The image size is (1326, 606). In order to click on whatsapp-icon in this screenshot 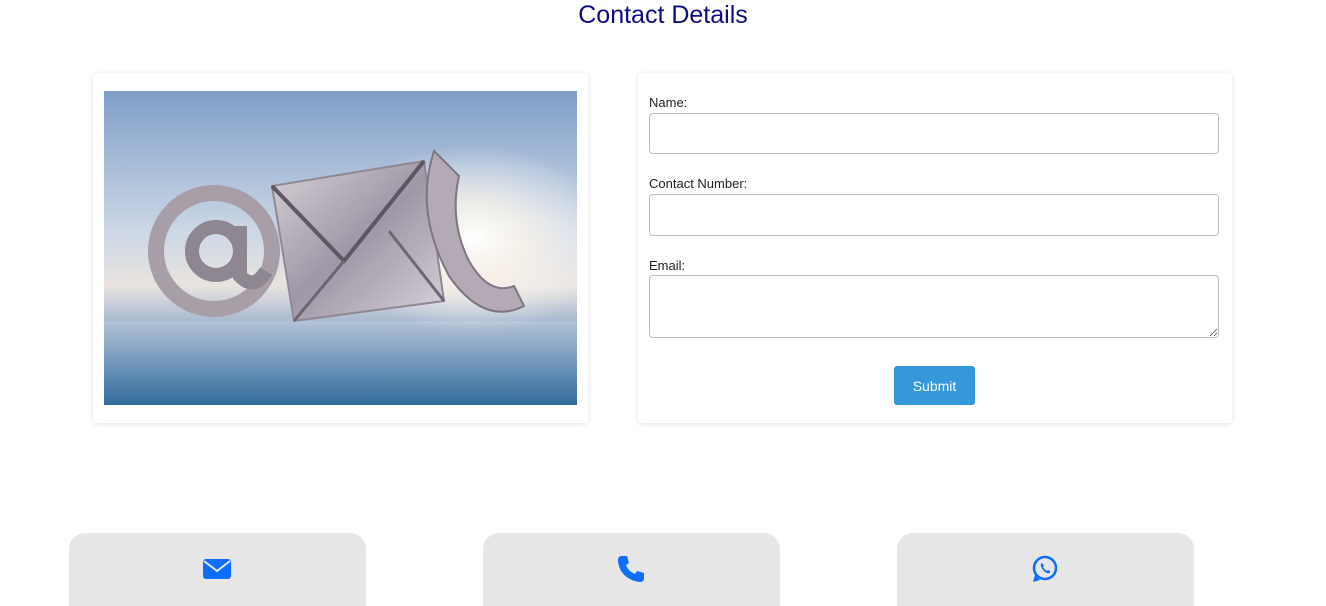, I will do `click(1045, 569)`.